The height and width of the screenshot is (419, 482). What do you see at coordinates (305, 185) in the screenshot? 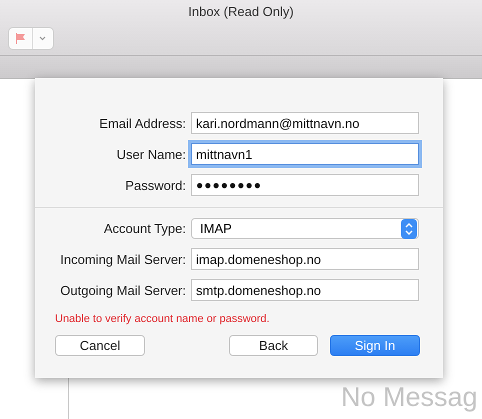
I see `password-field: ●●●●●●●●` at bounding box center [305, 185].